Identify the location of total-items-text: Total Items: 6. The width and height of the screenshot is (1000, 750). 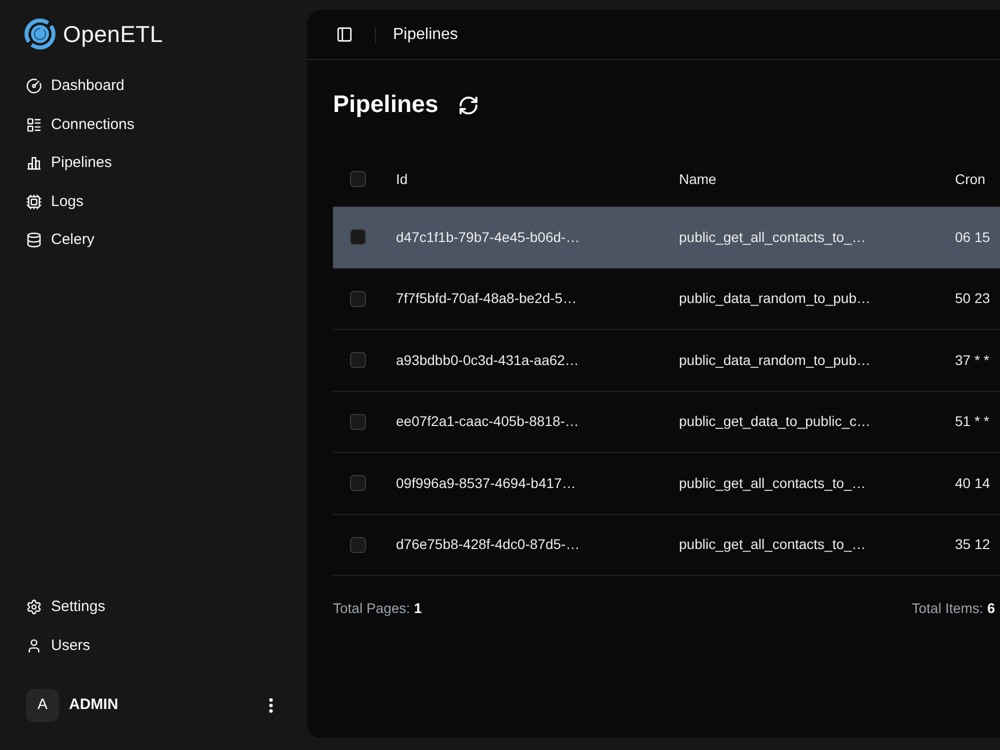
(953, 608).